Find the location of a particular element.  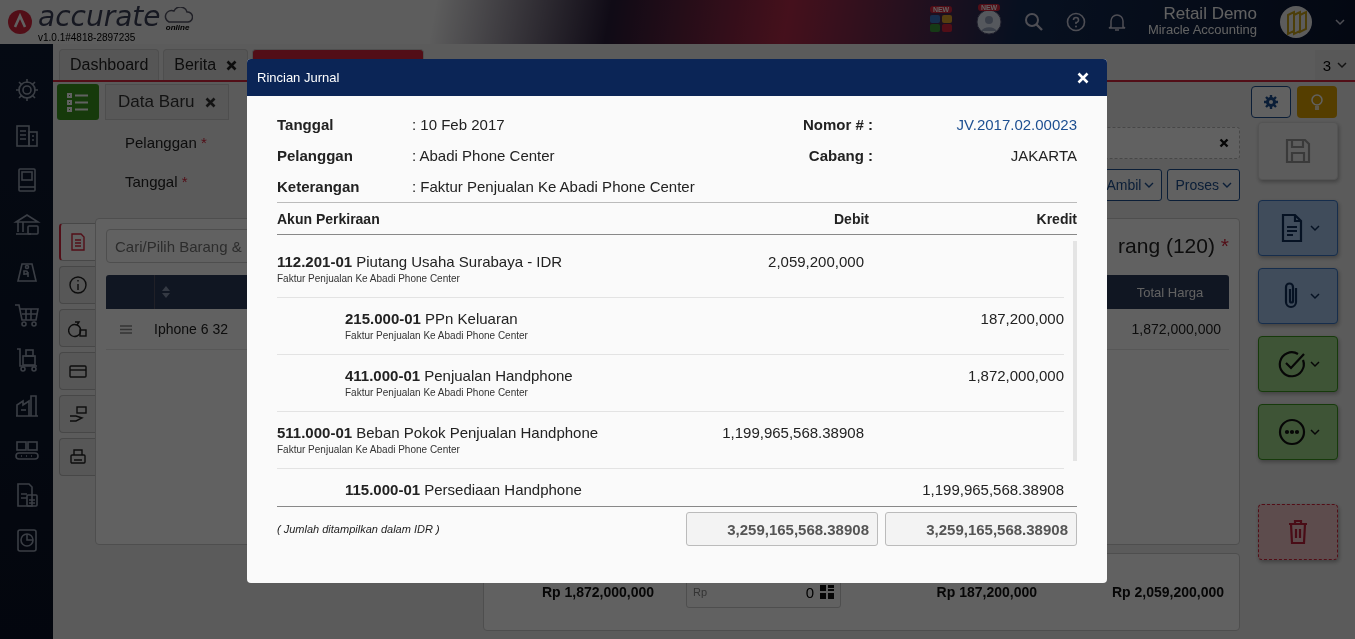

info-label: Keterangan is located at coordinates (319, 186).